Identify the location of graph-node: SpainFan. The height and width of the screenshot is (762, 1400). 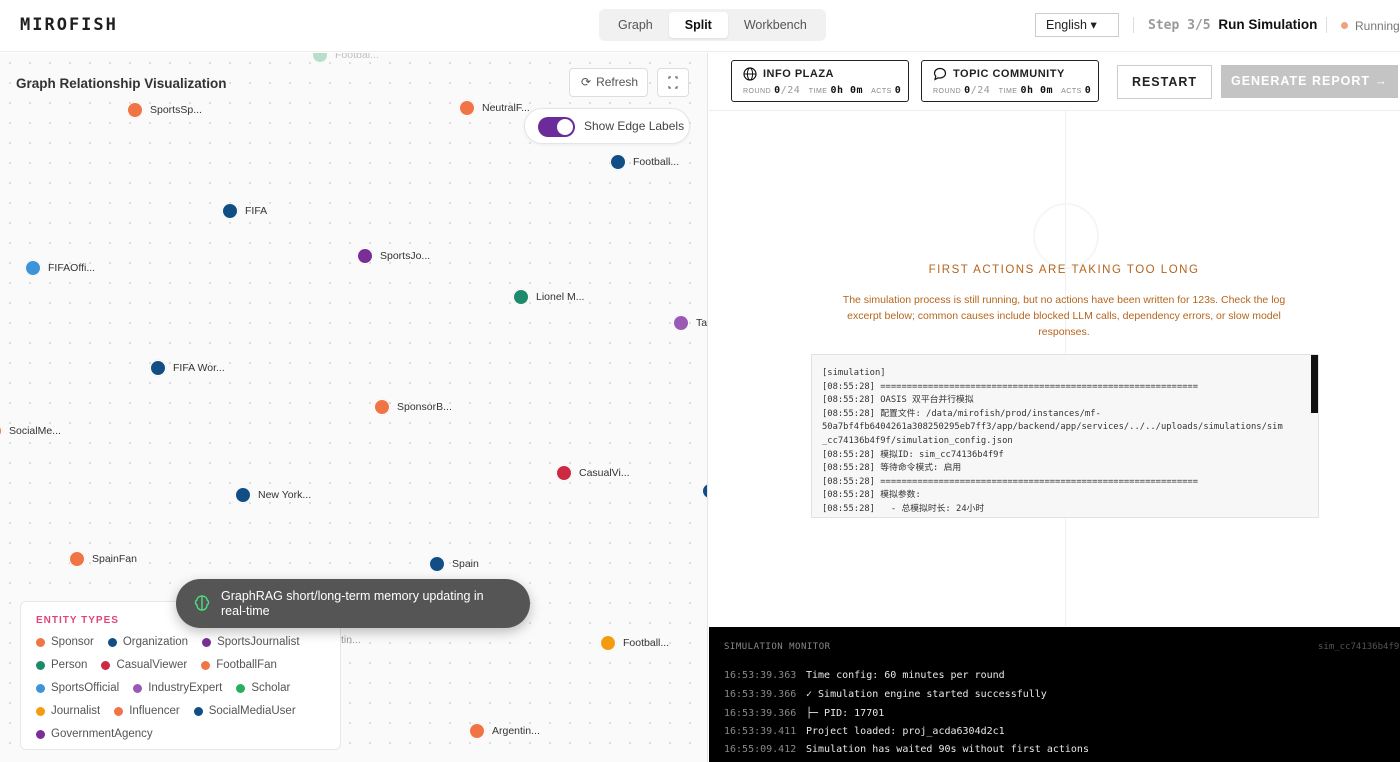
(103, 559).